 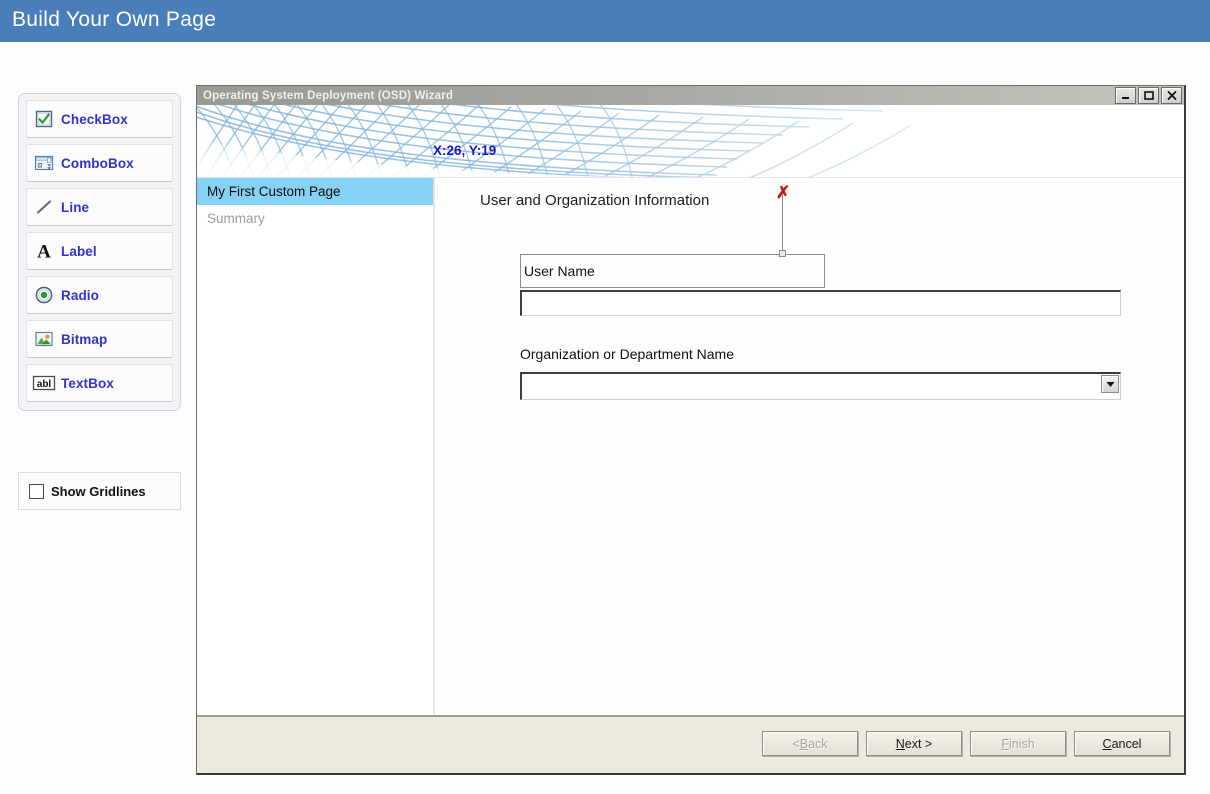 I want to click on drag-guide-line, so click(x=782, y=224).